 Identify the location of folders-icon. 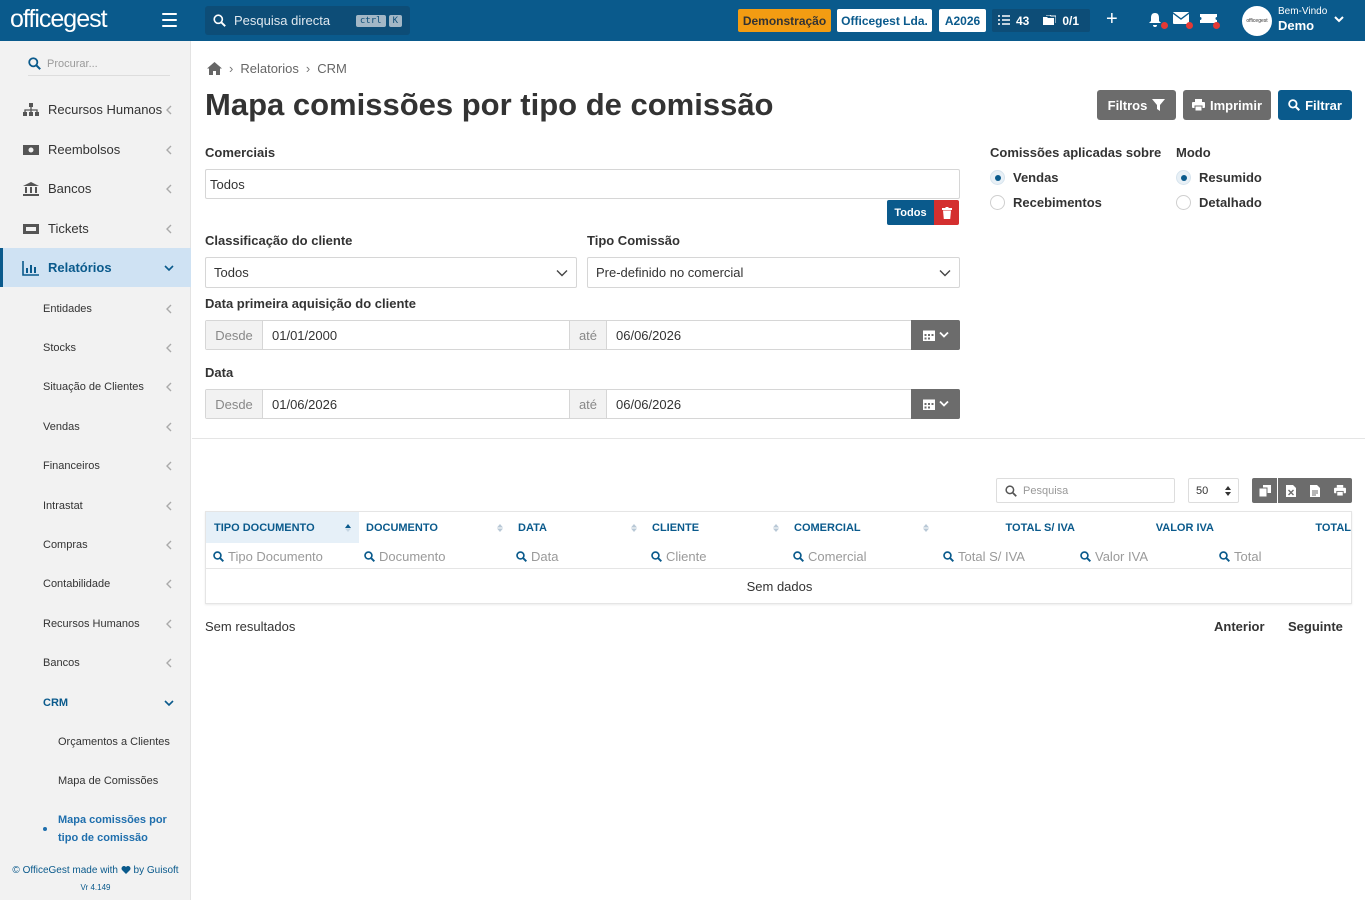
(1050, 20).